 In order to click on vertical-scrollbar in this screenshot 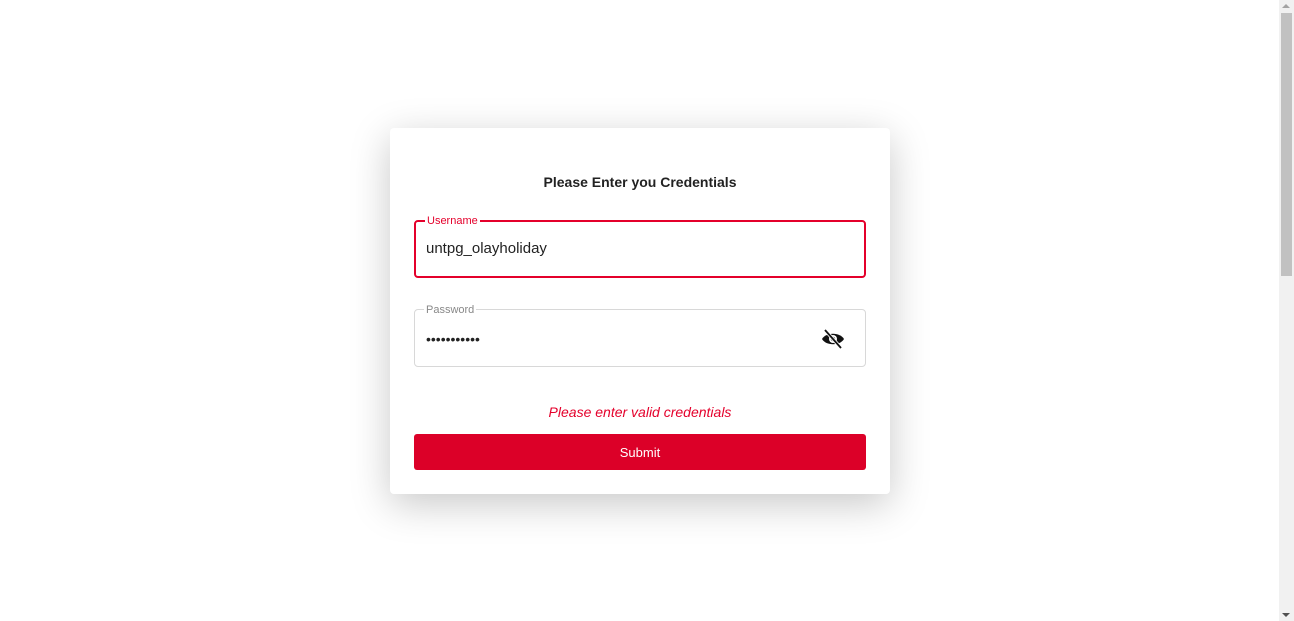, I will do `click(1286, 310)`.